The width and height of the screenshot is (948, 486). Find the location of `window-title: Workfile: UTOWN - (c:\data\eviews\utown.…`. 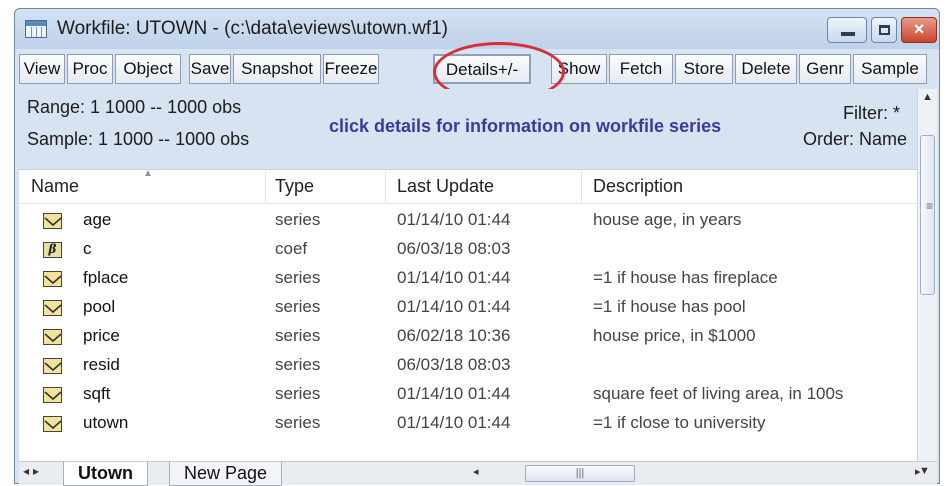

window-title: Workfile: UTOWN - (c:\data\eviews\utown.… is located at coordinates (253, 28).